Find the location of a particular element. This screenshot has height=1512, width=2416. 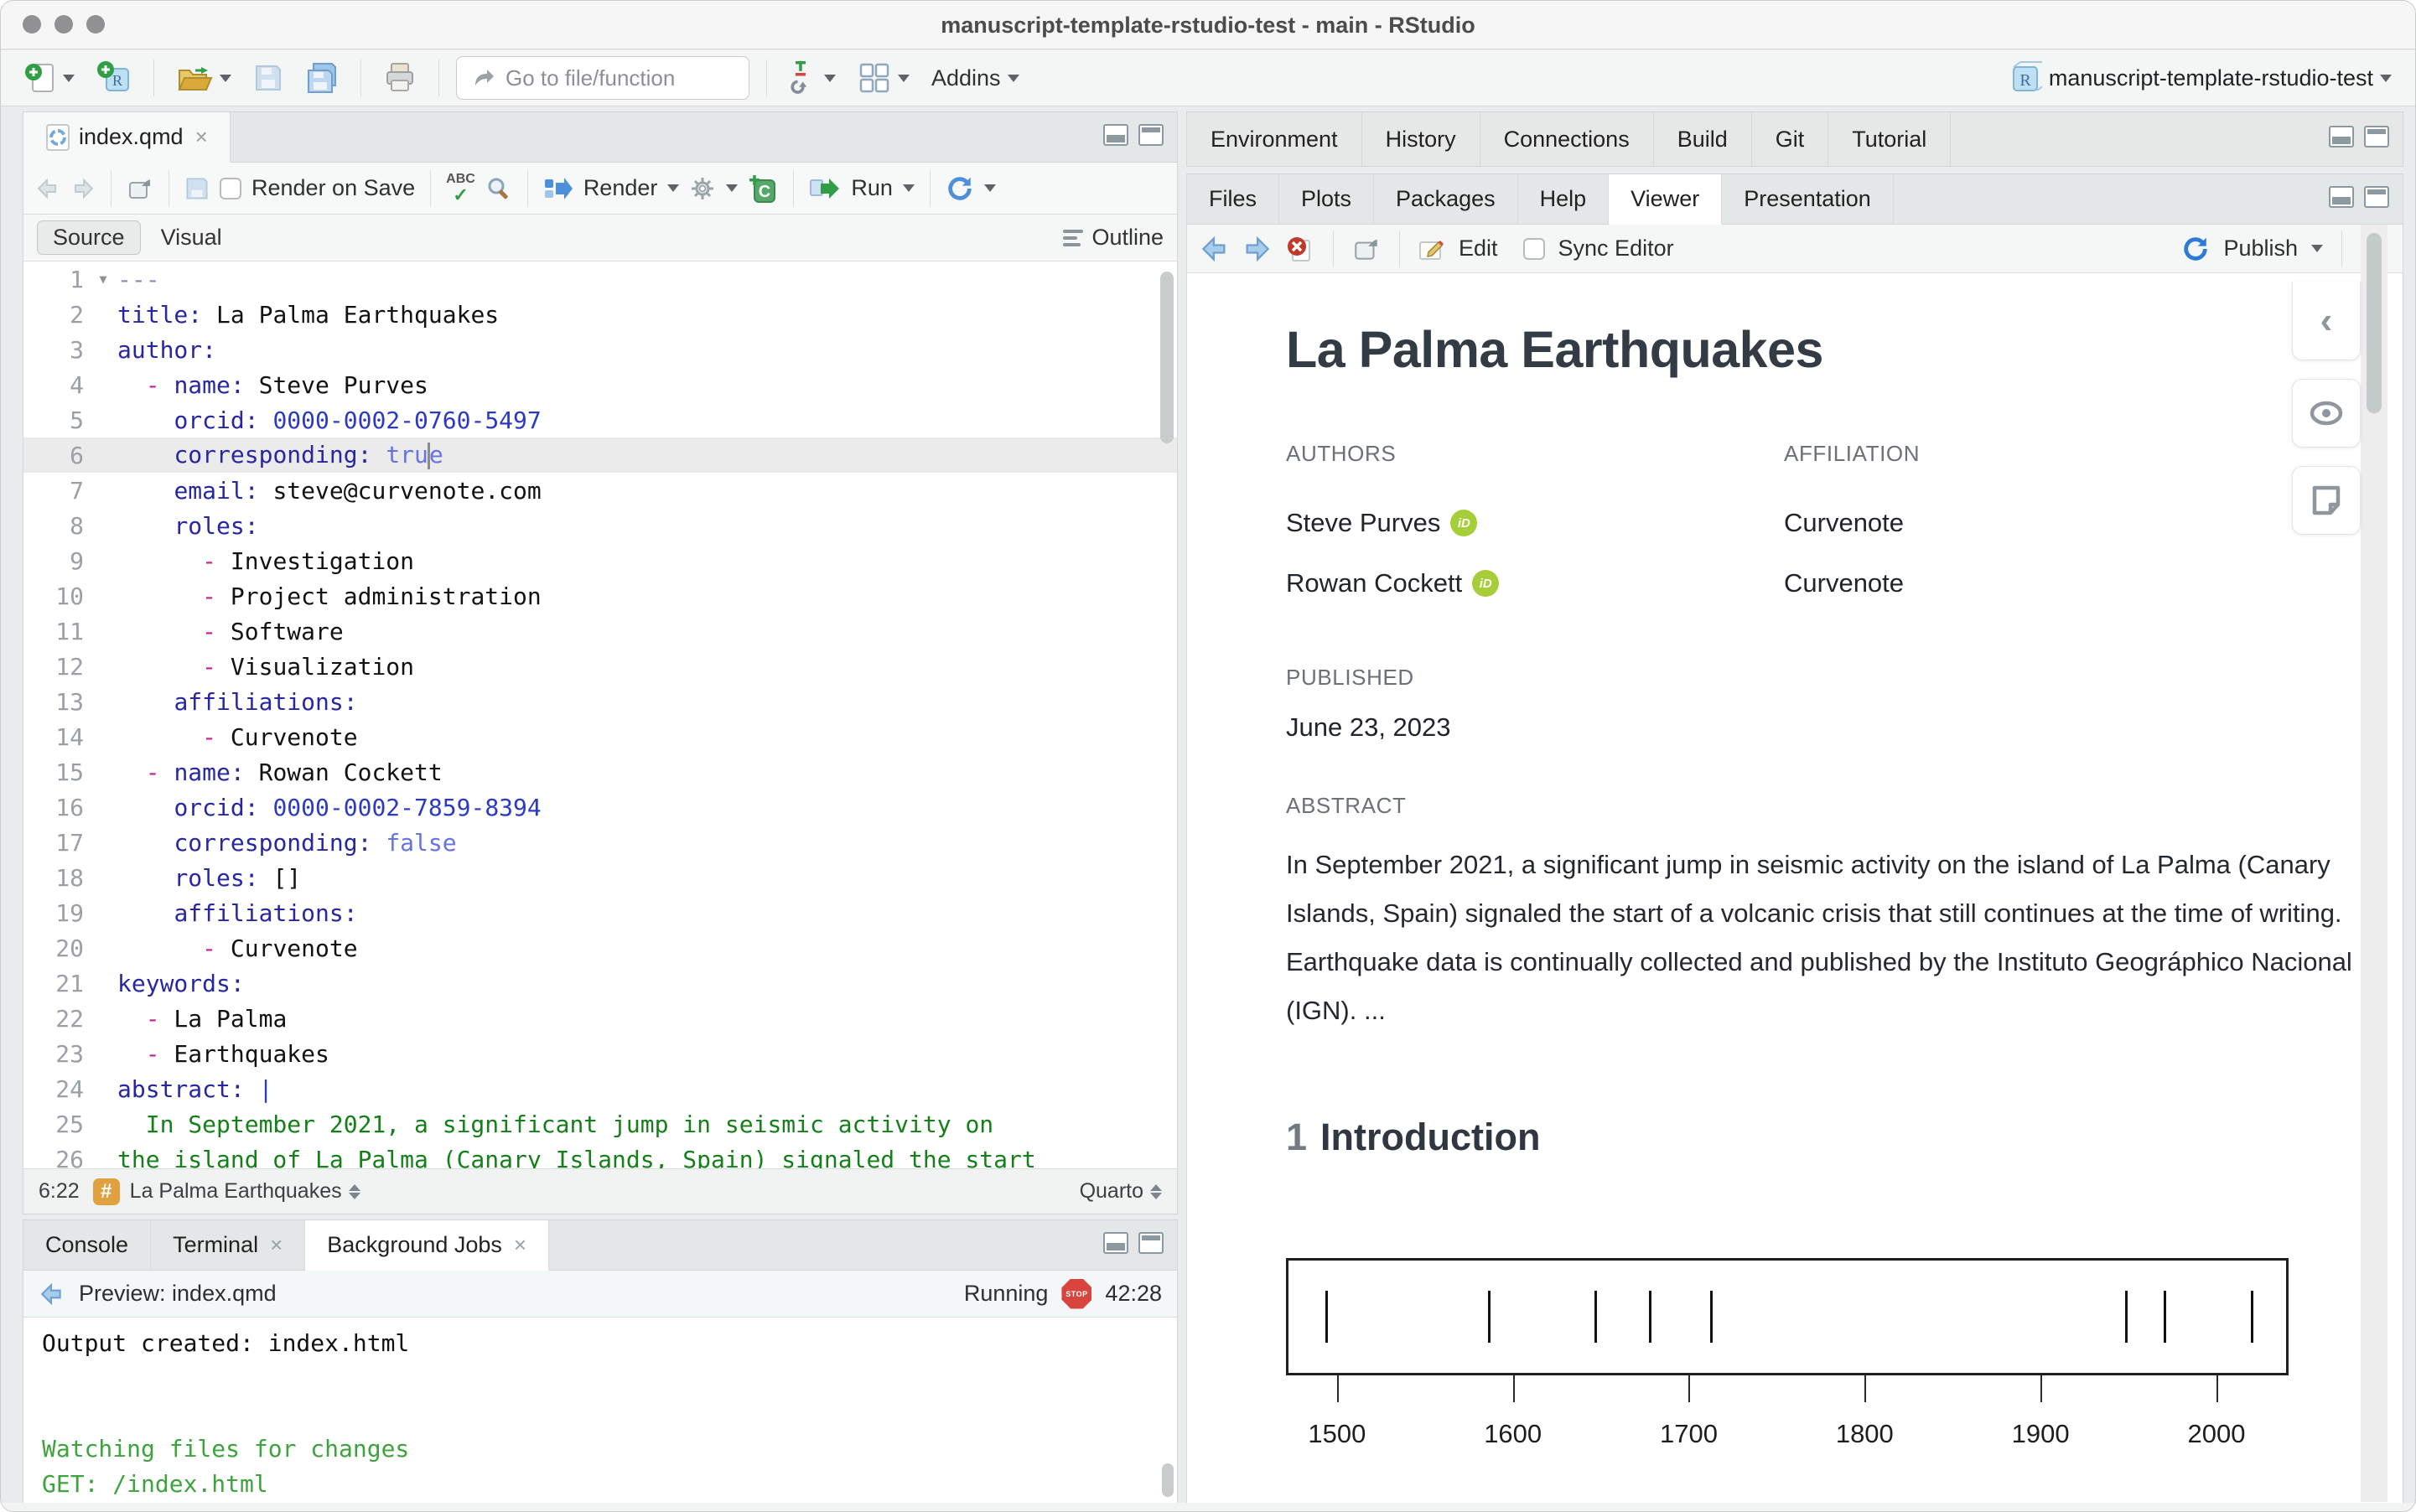

tab-plots: Plots is located at coordinates (1327, 199).